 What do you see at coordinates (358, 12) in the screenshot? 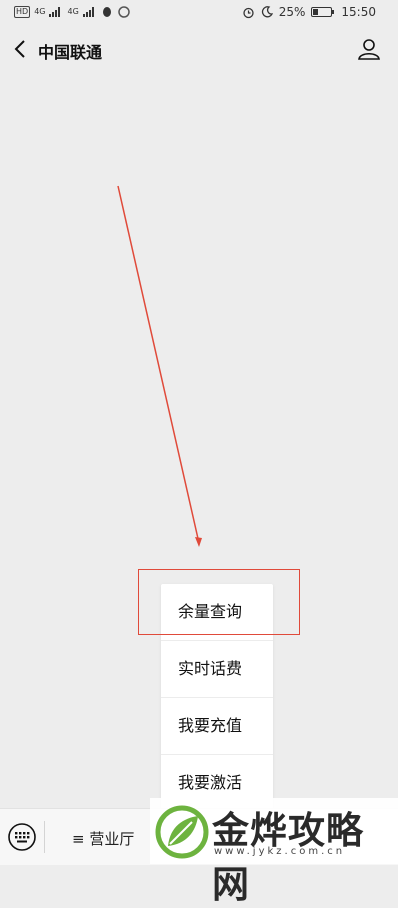
I see `clock-time: 15:50` at bounding box center [358, 12].